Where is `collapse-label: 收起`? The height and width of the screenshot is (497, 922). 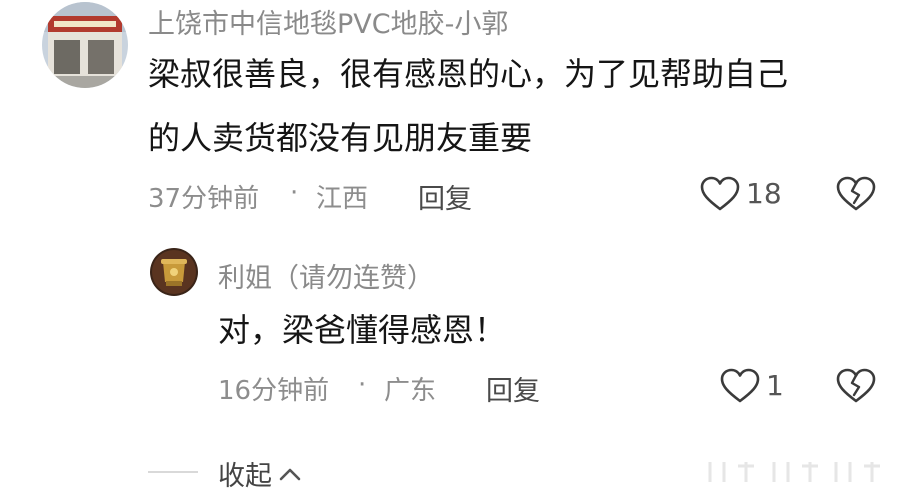 collapse-label: 收起 is located at coordinates (245, 476).